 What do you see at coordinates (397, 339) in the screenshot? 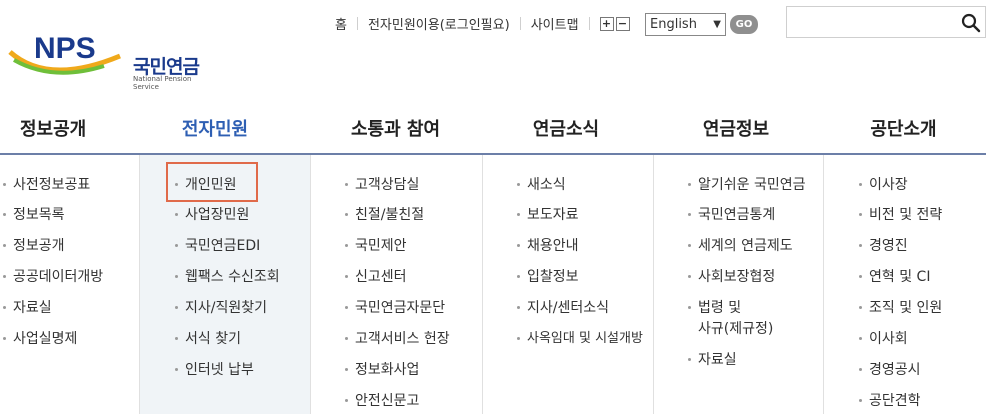
I see `menu-item: 고객서비스 헌장` at bounding box center [397, 339].